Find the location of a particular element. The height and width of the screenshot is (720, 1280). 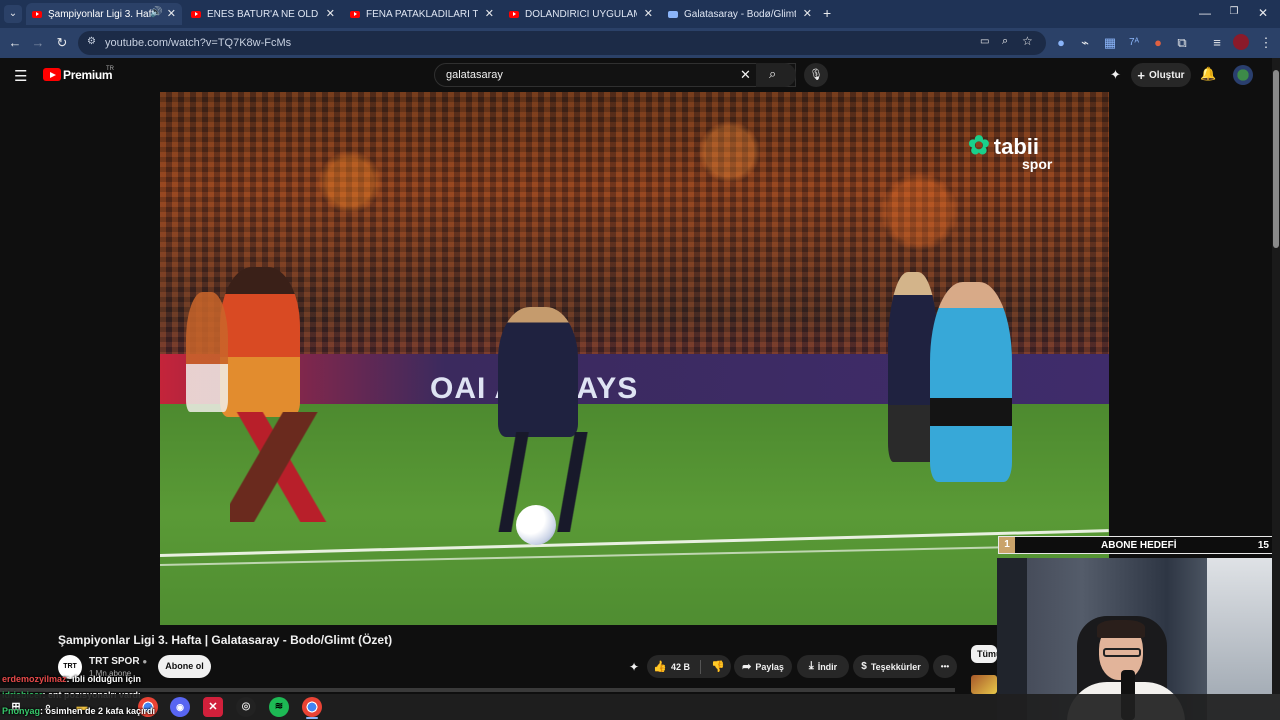

extensions-puzzle-icon: ⧉ is located at coordinates (1182, 43).